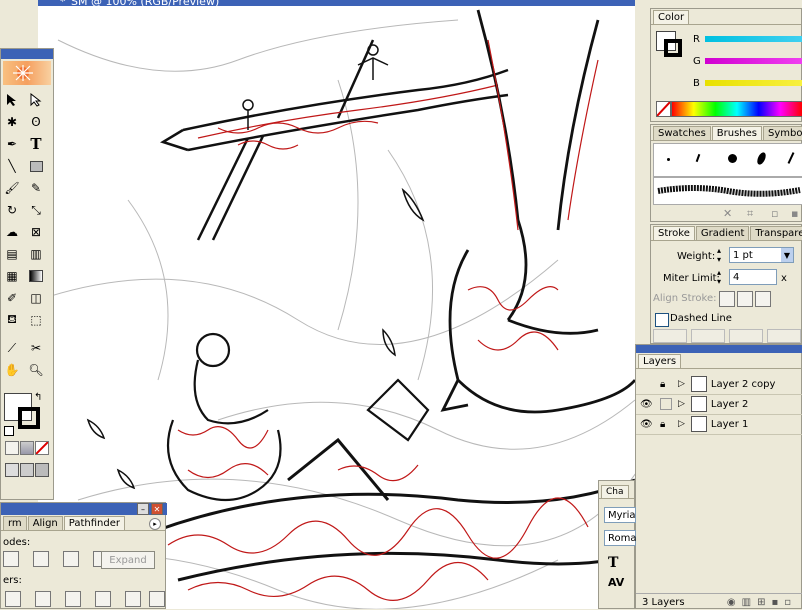  Describe the element at coordinates (12, 470) in the screenshot. I see `standard-screen-mode-icon` at that location.